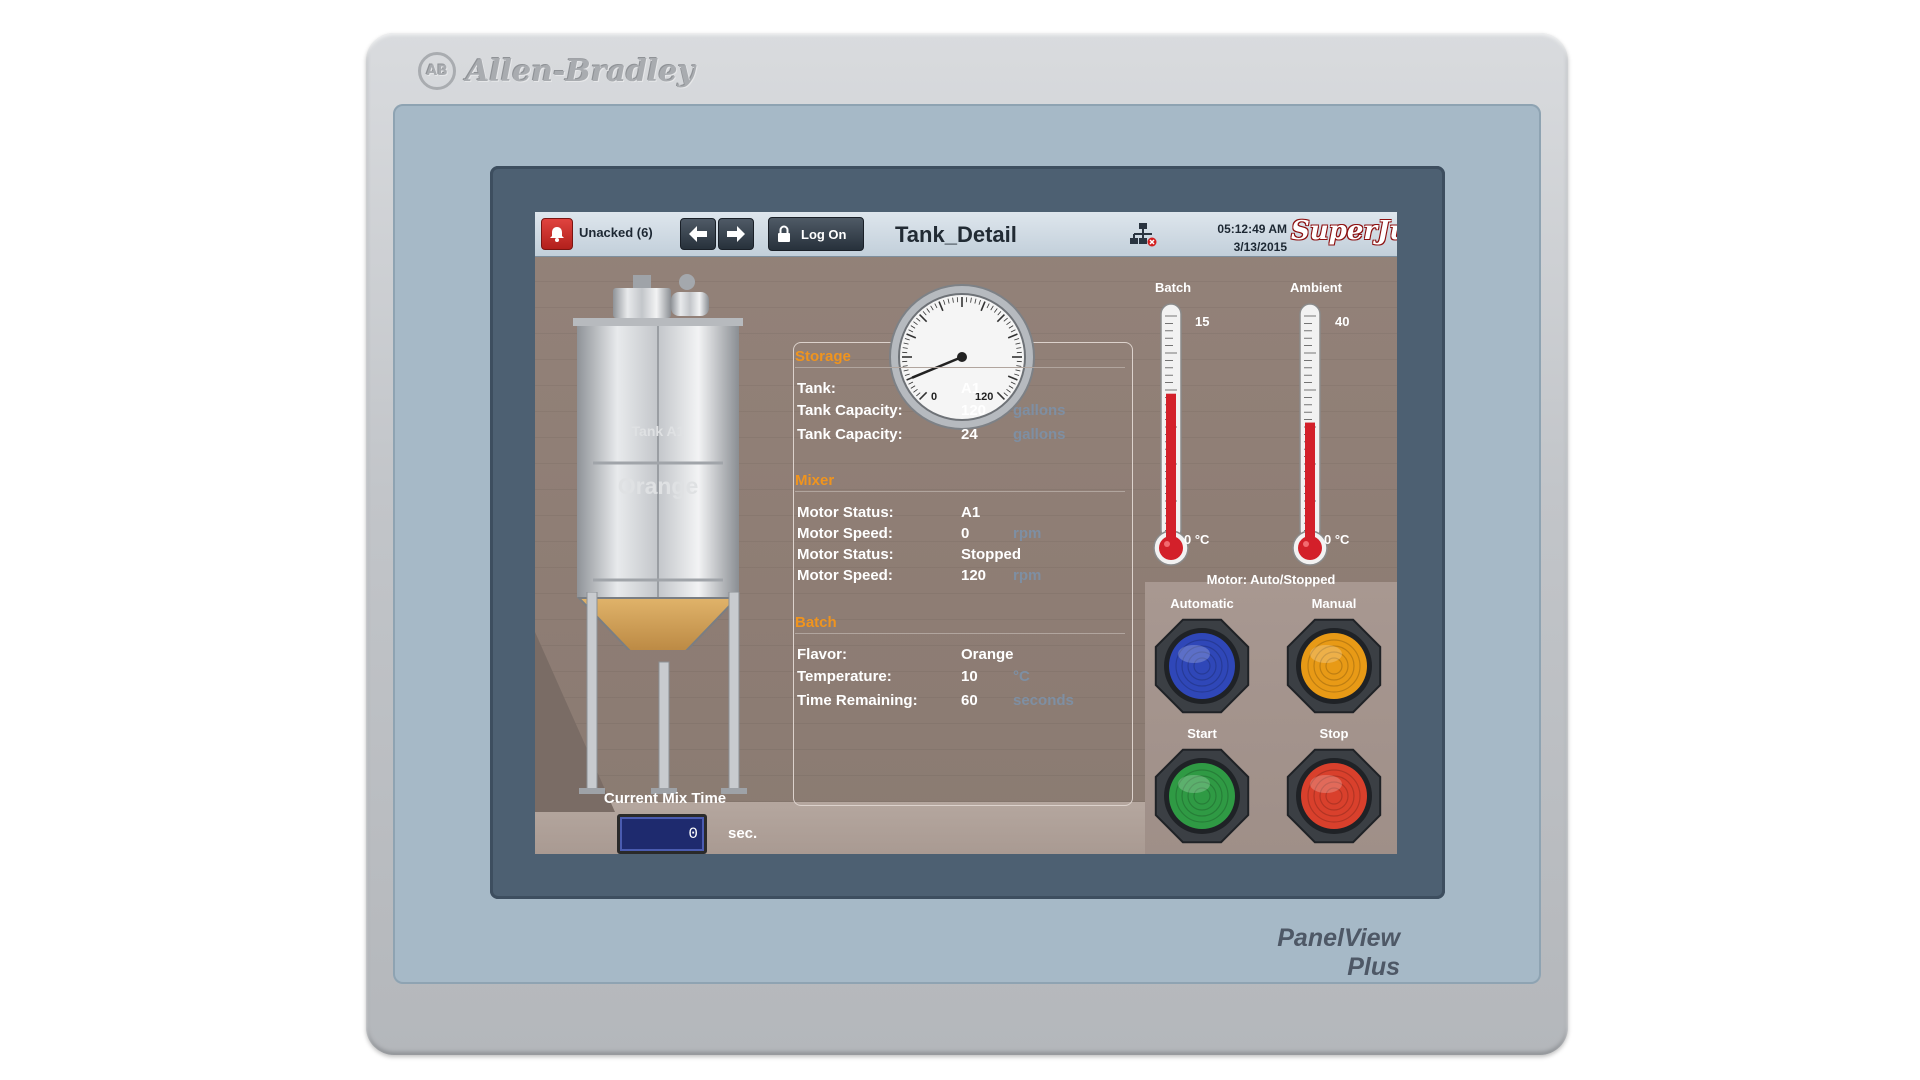  Describe the element at coordinates (1342, 321) in the screenshot. I see `ambient-therm-max: 40` at that location.